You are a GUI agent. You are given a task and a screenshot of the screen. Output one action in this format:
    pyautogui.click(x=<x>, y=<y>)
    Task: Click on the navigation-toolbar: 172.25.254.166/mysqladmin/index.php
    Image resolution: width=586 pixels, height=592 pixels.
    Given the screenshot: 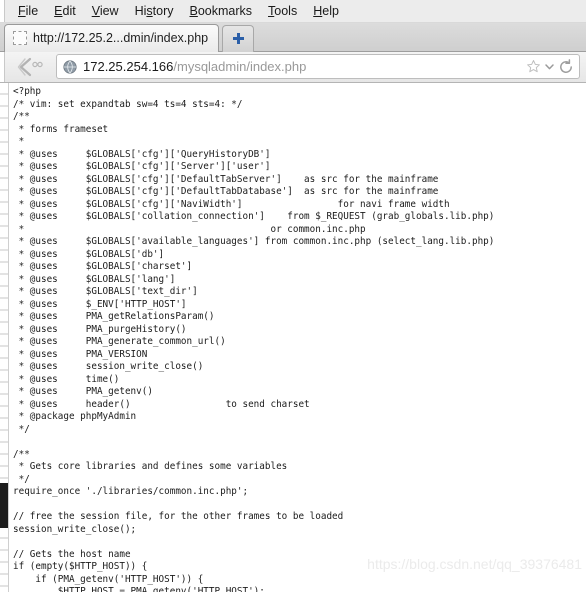 What is the action you would take?
    pyautogui.click(x=293, y=67)
    